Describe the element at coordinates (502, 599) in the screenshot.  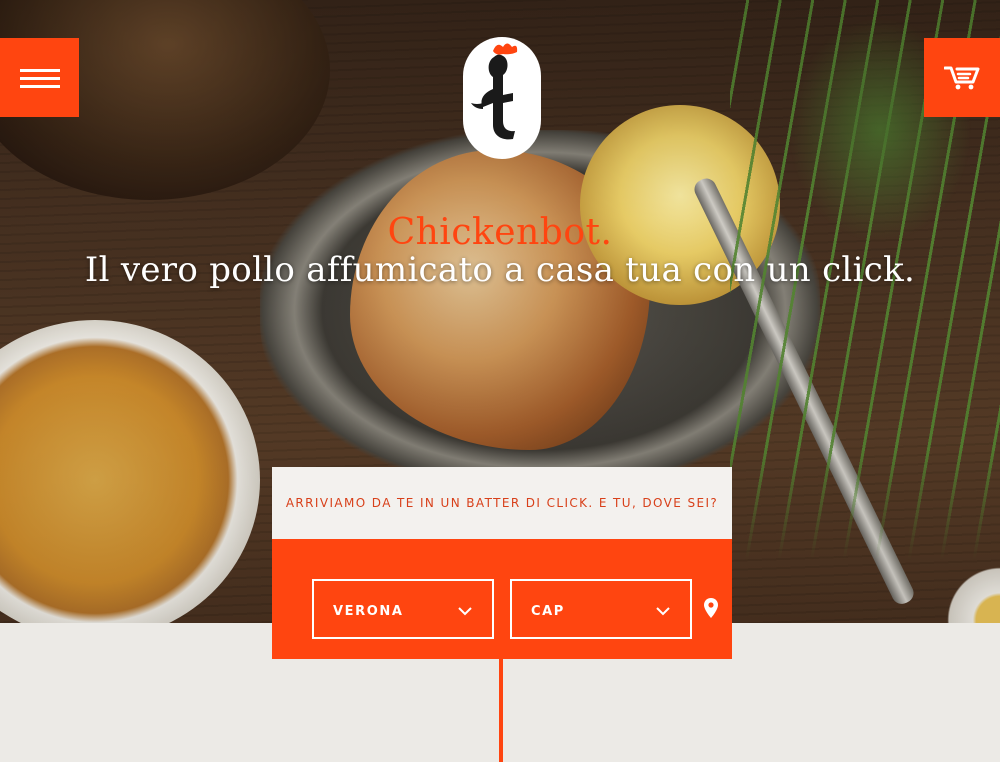
I see `location-form: VERONA CAP` at that location.